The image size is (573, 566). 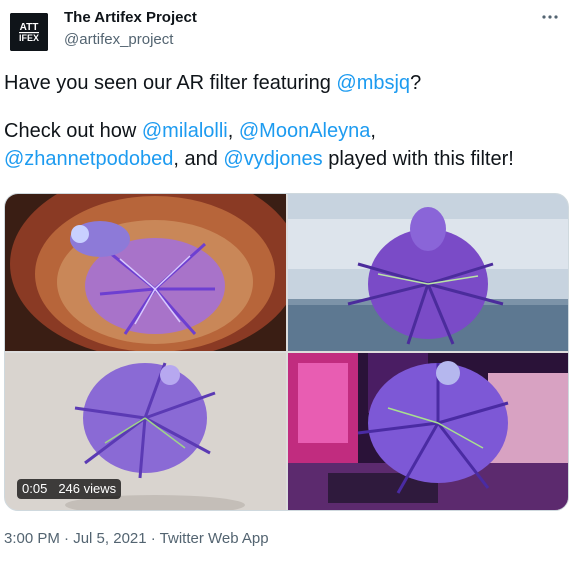 I want to click on more-options-button, so click(x=550, y=17).